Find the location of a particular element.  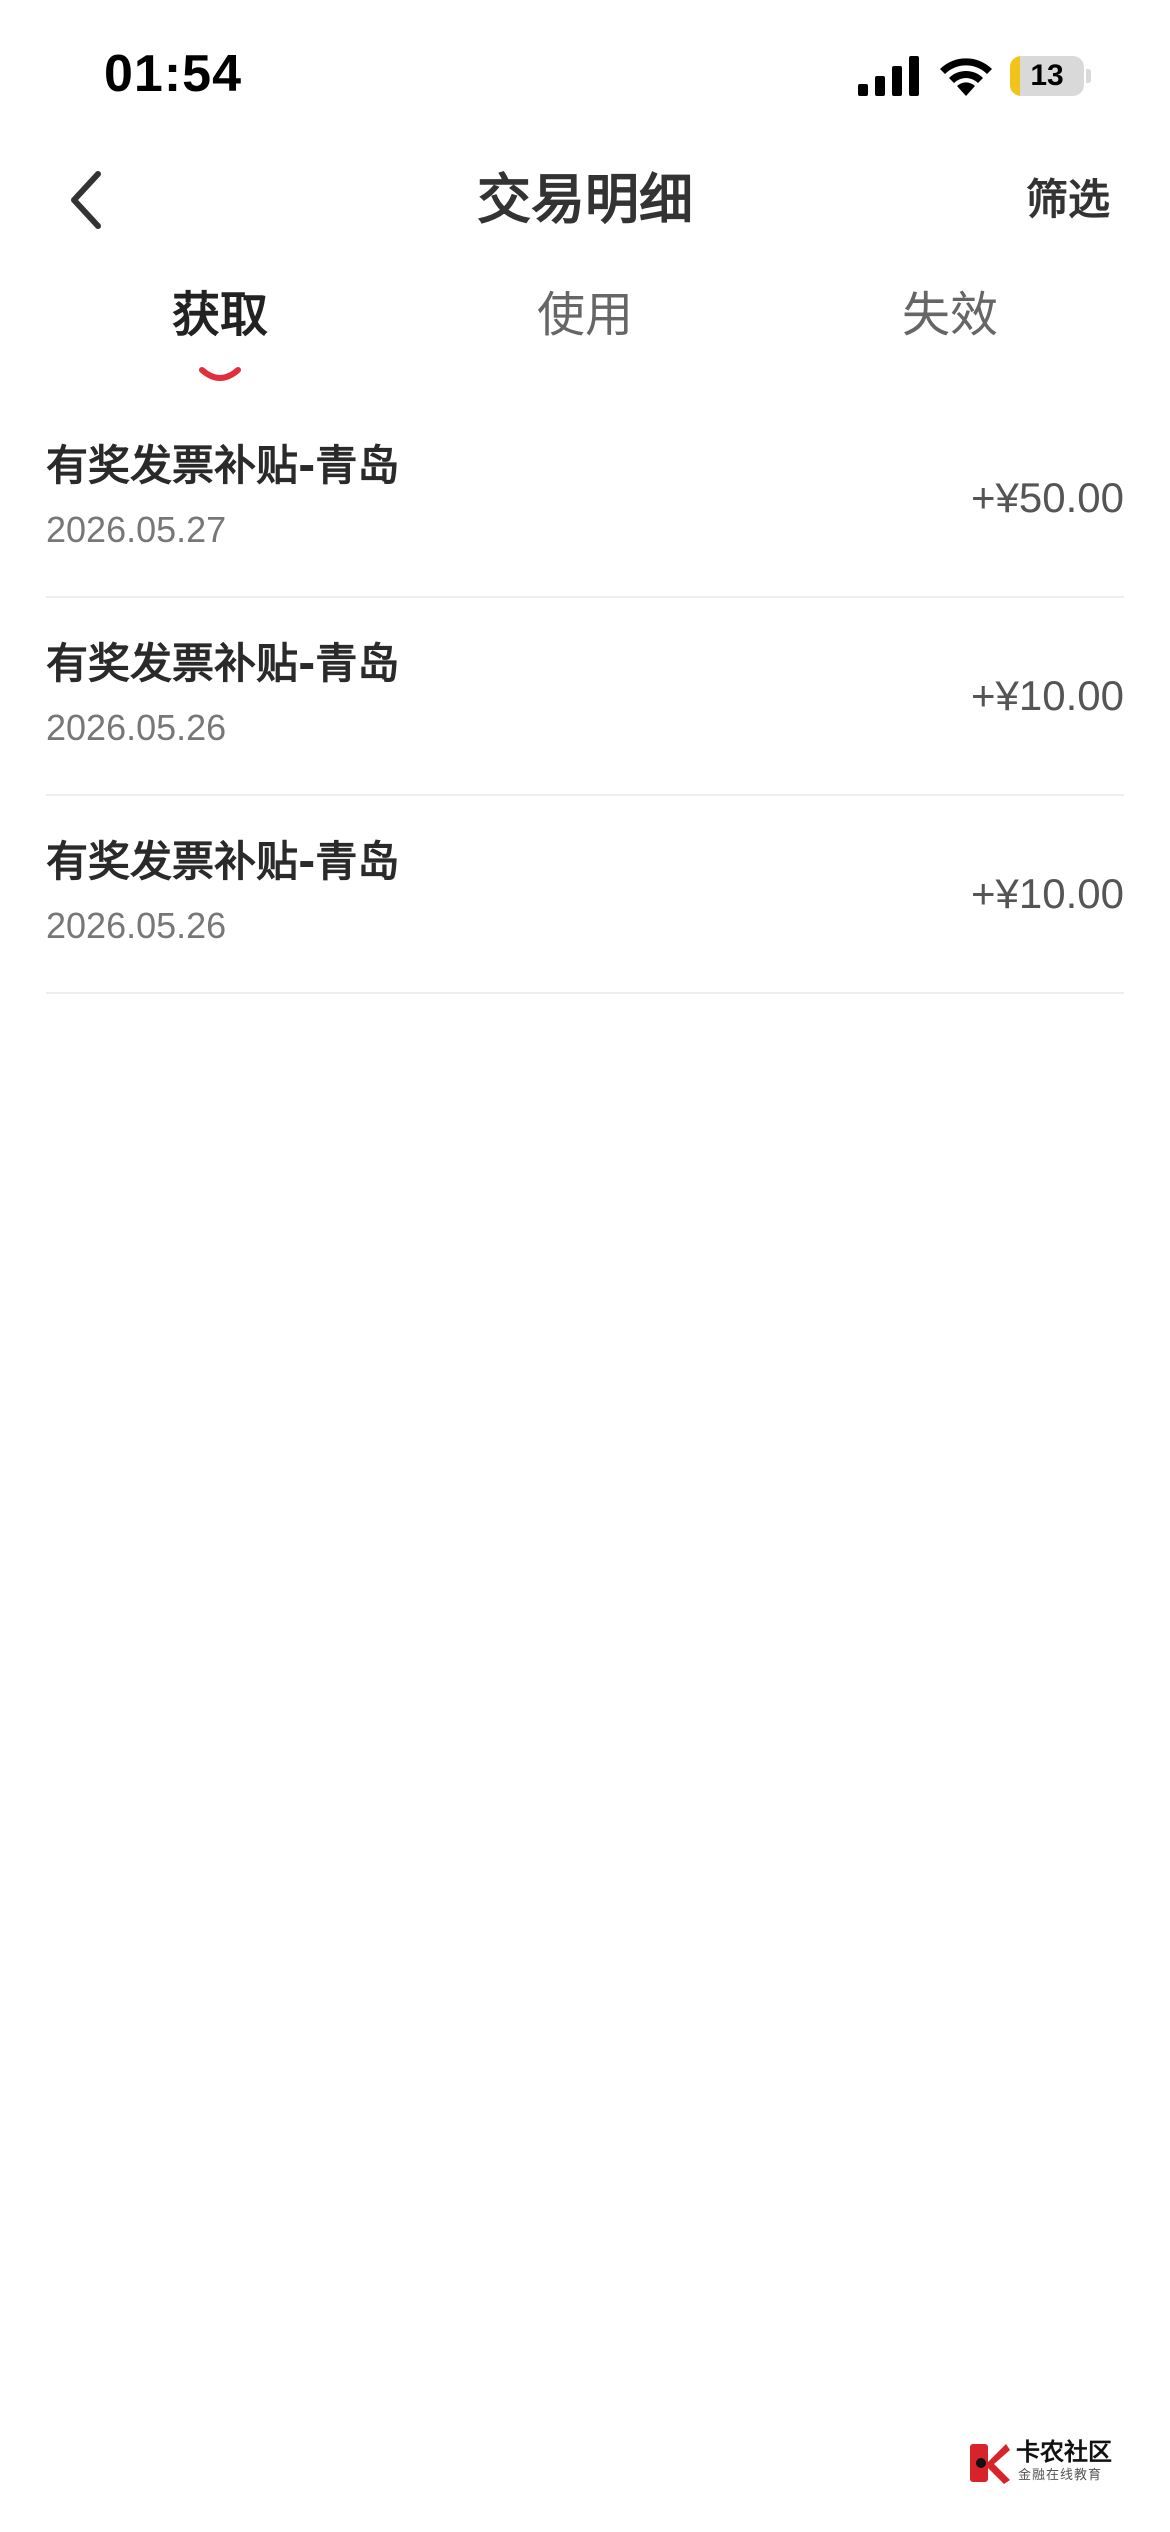

tab-label: 失效 is located at coordinates (949, 315).